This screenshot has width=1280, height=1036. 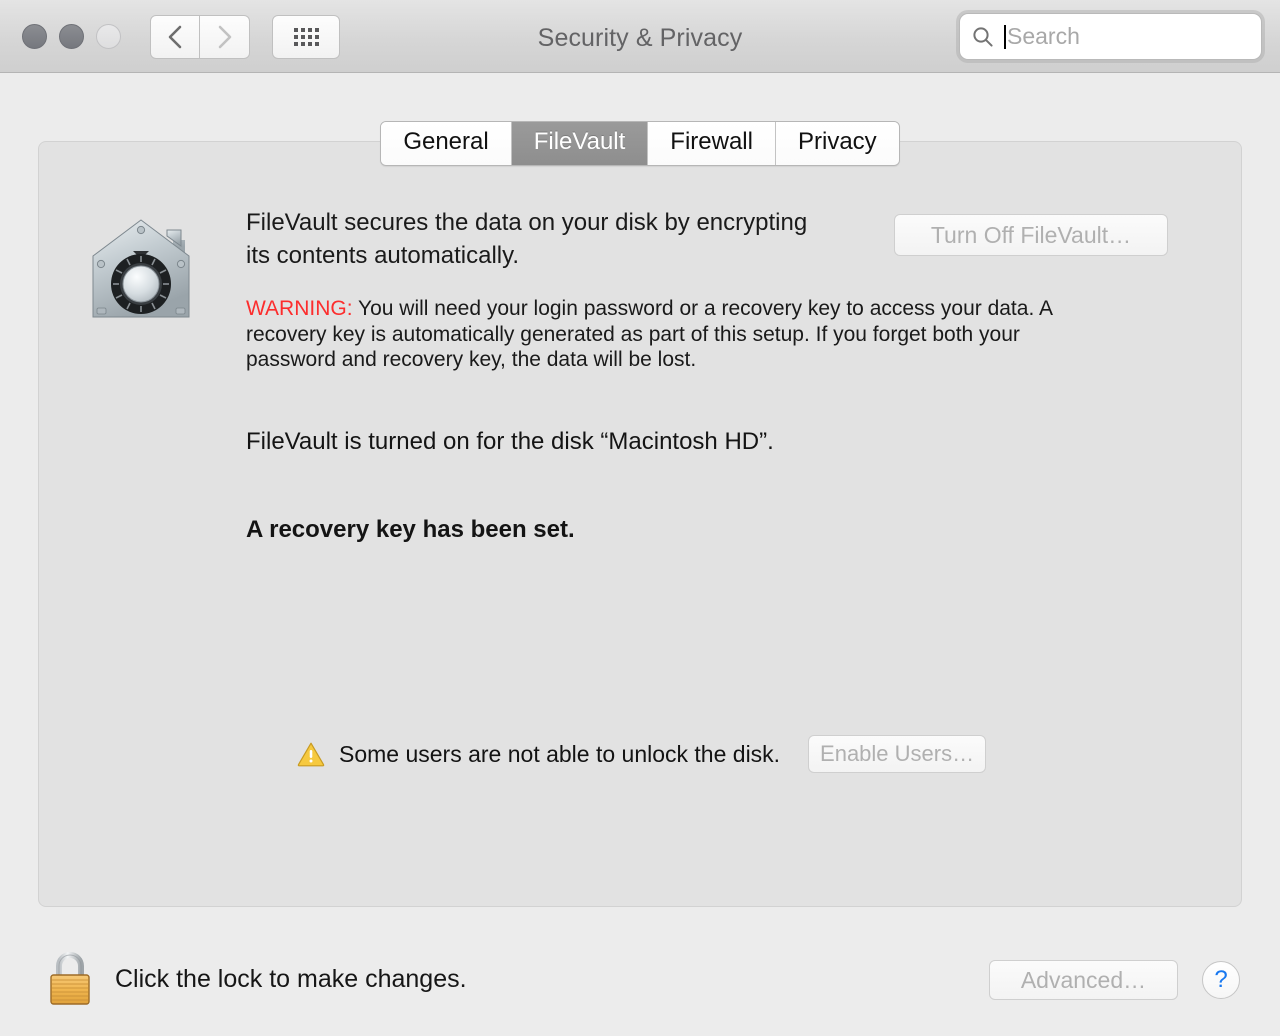 What do you see at coordinates (291, 979) in the screenshot?
I see `lock-instruction-text: Click the lock to make changes.` at bounding box center [291, 979].